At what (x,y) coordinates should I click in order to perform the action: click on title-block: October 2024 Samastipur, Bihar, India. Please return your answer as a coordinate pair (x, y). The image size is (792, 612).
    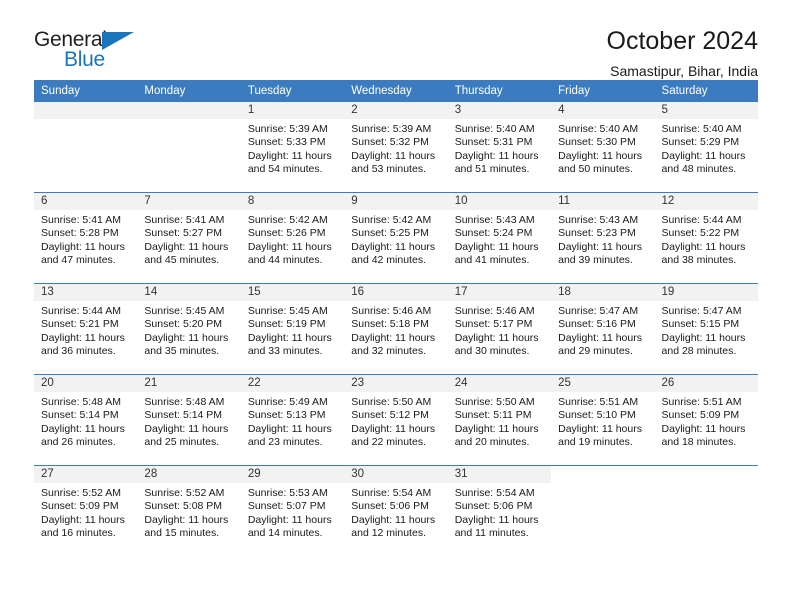
    Looking at the image, I should click on (683, 54).